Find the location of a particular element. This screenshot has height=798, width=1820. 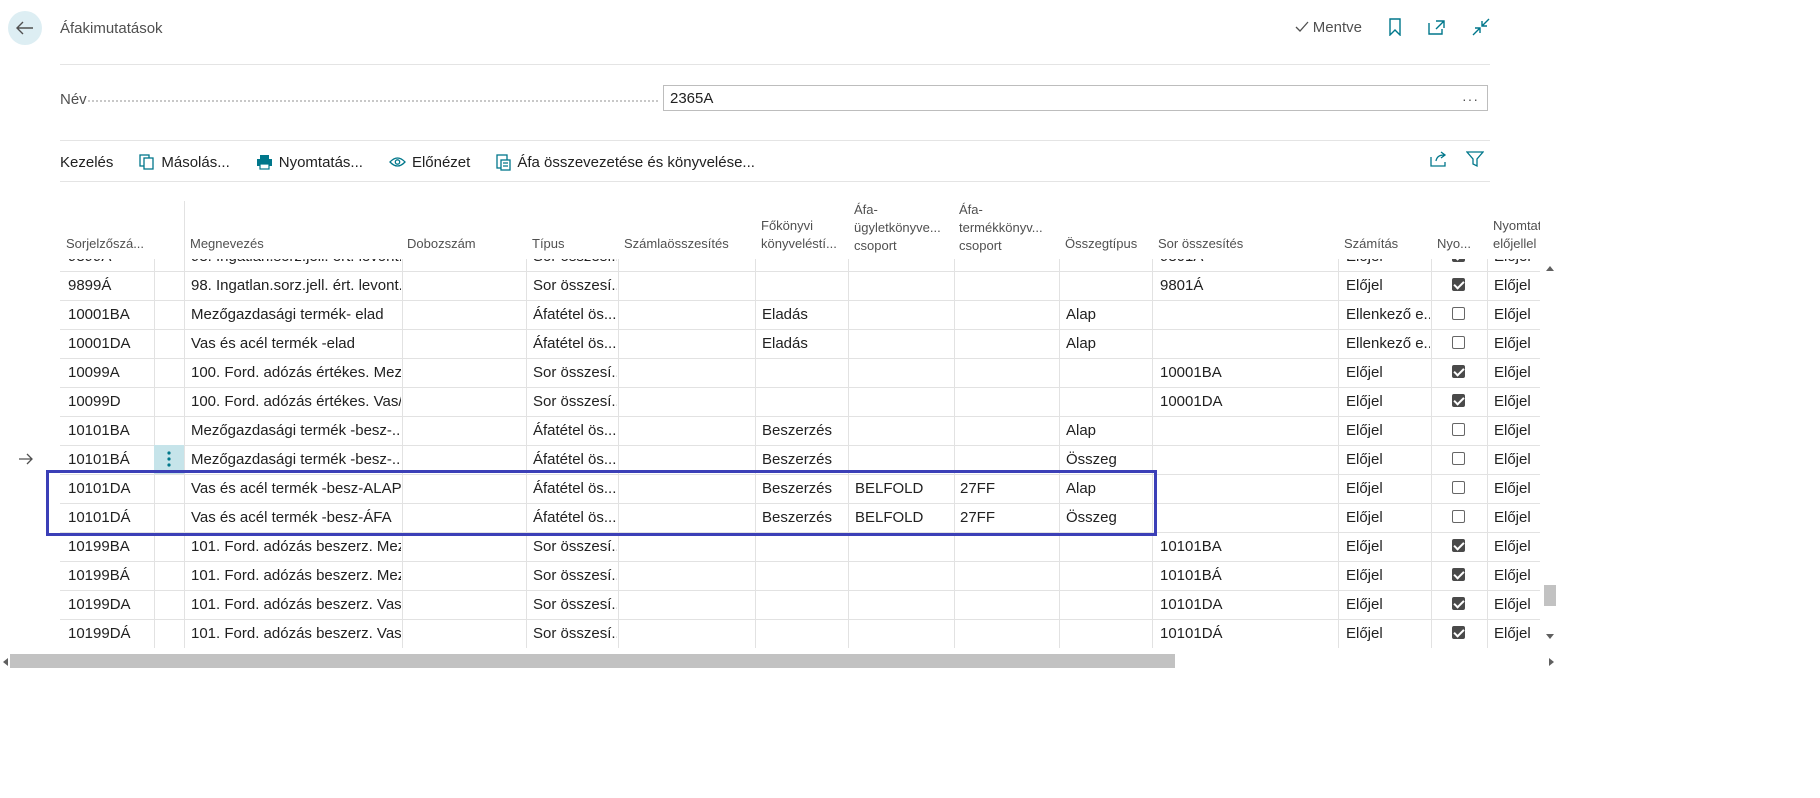

column-header-szamitas: Számítás is located at coordinates (1371, 244).